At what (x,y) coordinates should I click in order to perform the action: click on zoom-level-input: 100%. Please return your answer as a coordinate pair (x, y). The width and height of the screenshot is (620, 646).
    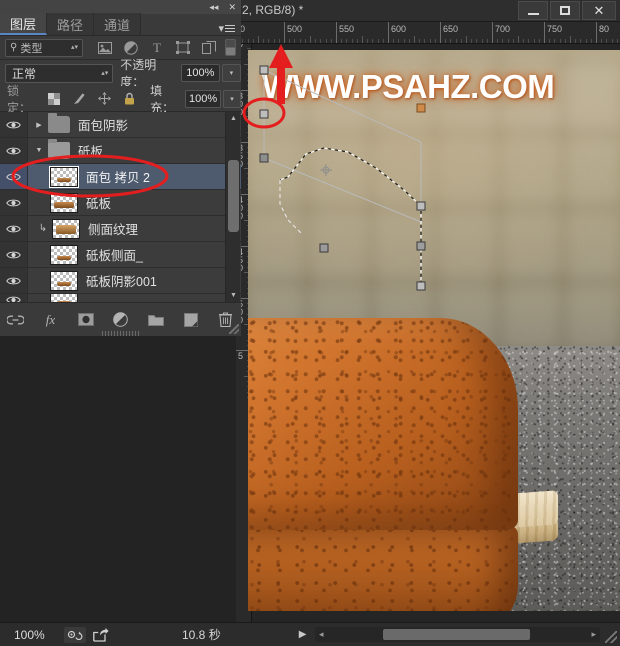
    Looking at the image, I should click on (37, 635).